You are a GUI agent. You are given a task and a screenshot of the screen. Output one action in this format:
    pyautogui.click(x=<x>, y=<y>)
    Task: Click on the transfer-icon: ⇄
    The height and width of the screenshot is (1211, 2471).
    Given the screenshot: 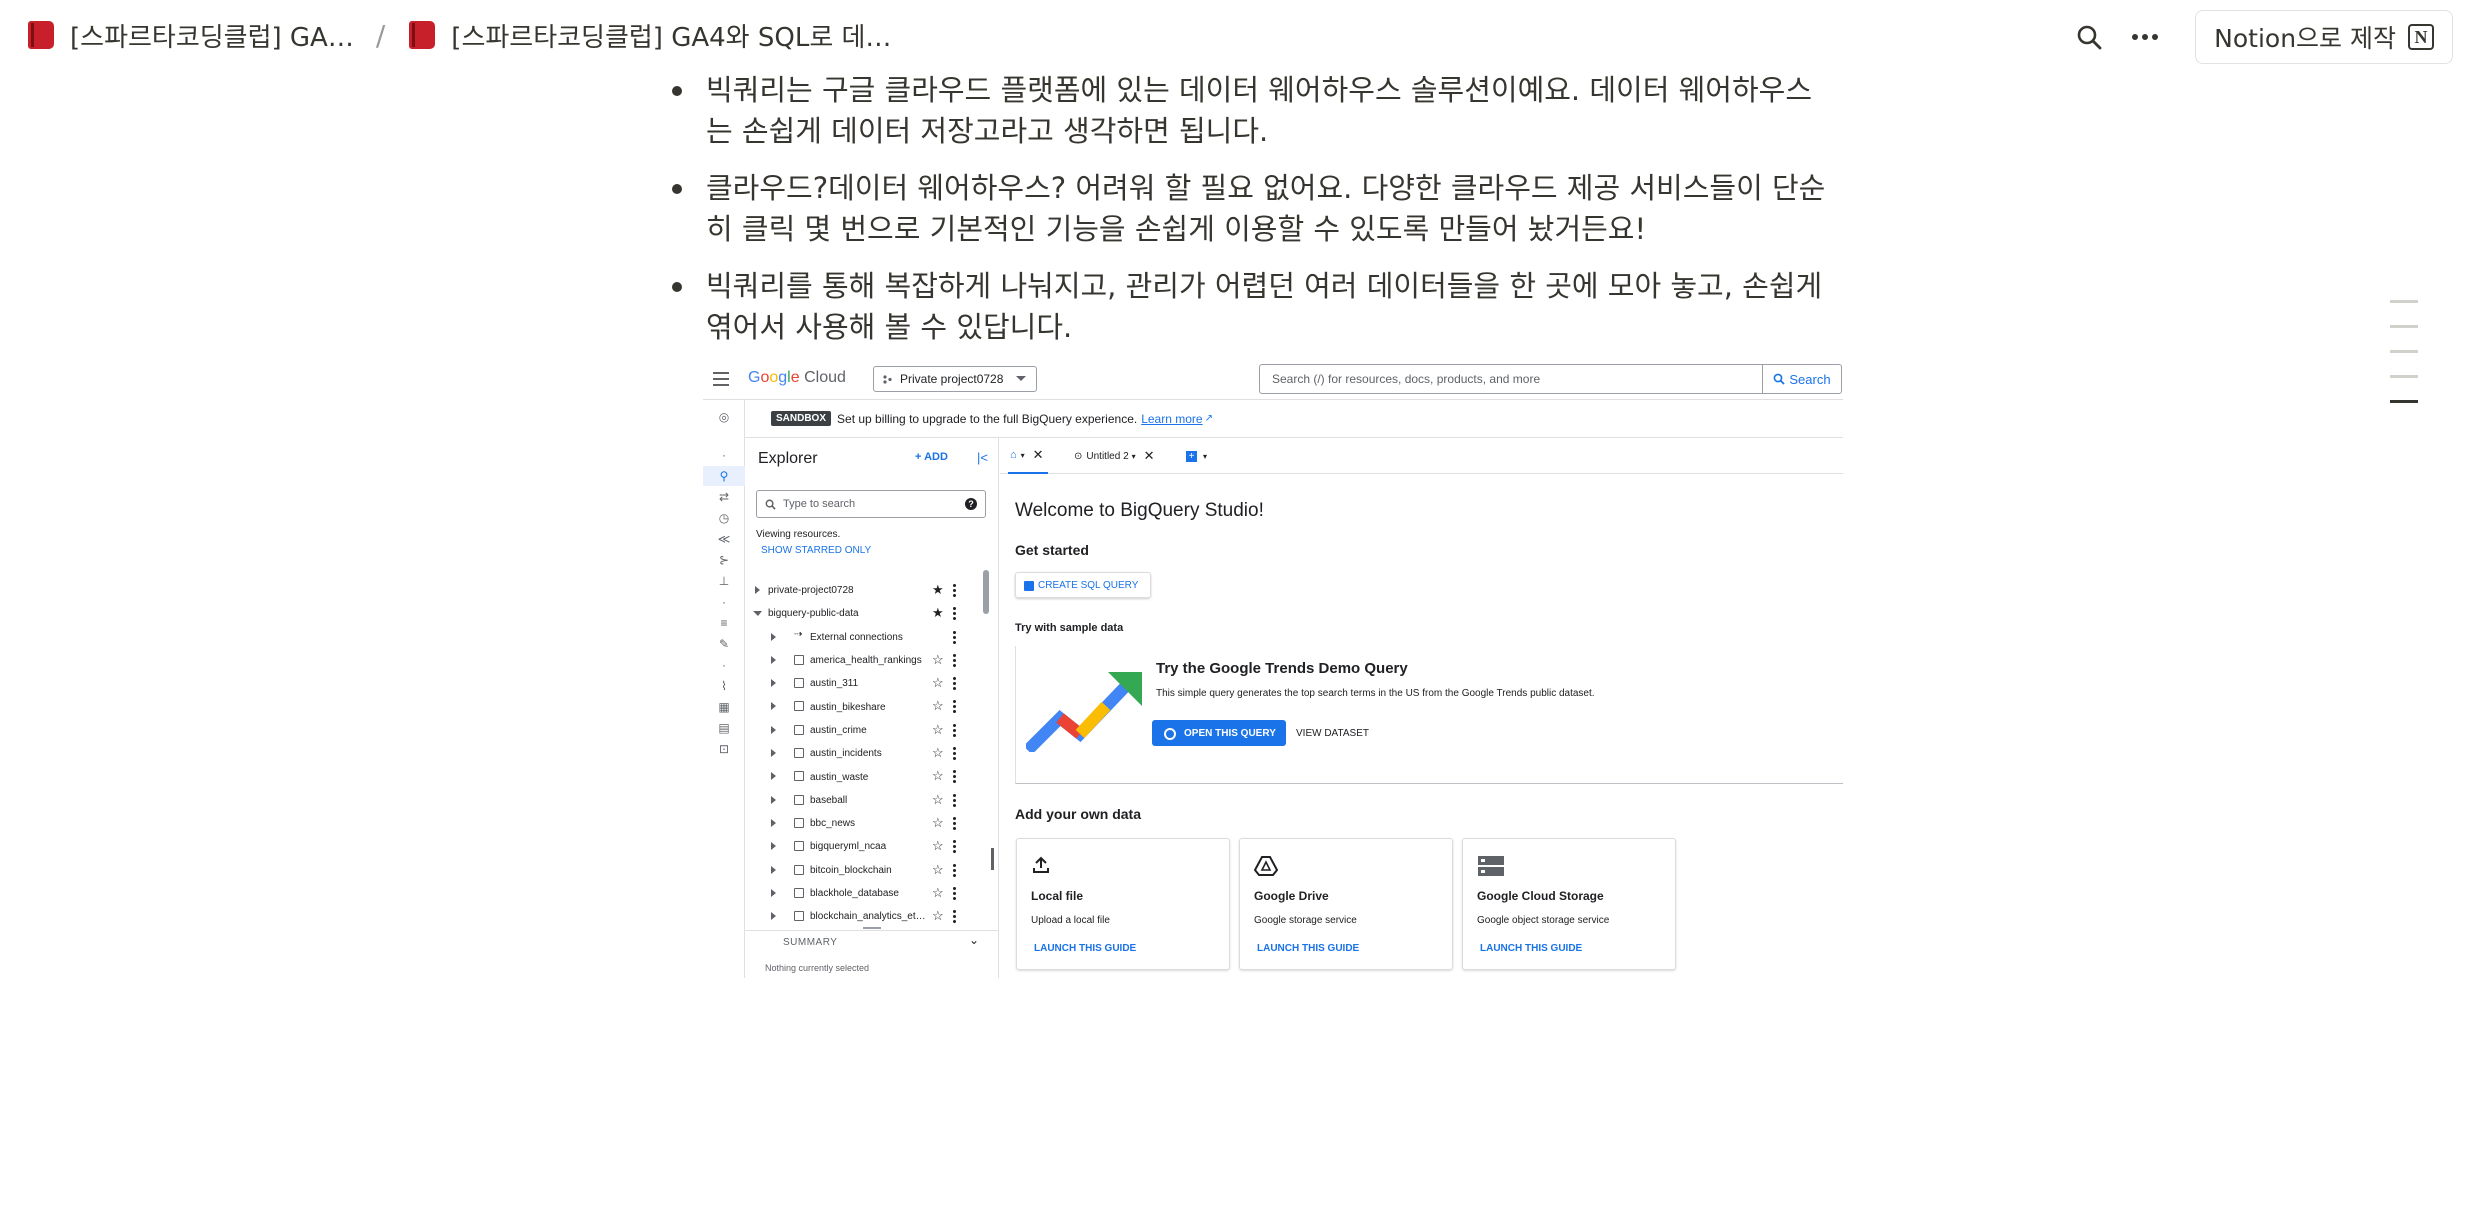 What is the action you would take?
    pyautogui.click(x=724, y=497)
    